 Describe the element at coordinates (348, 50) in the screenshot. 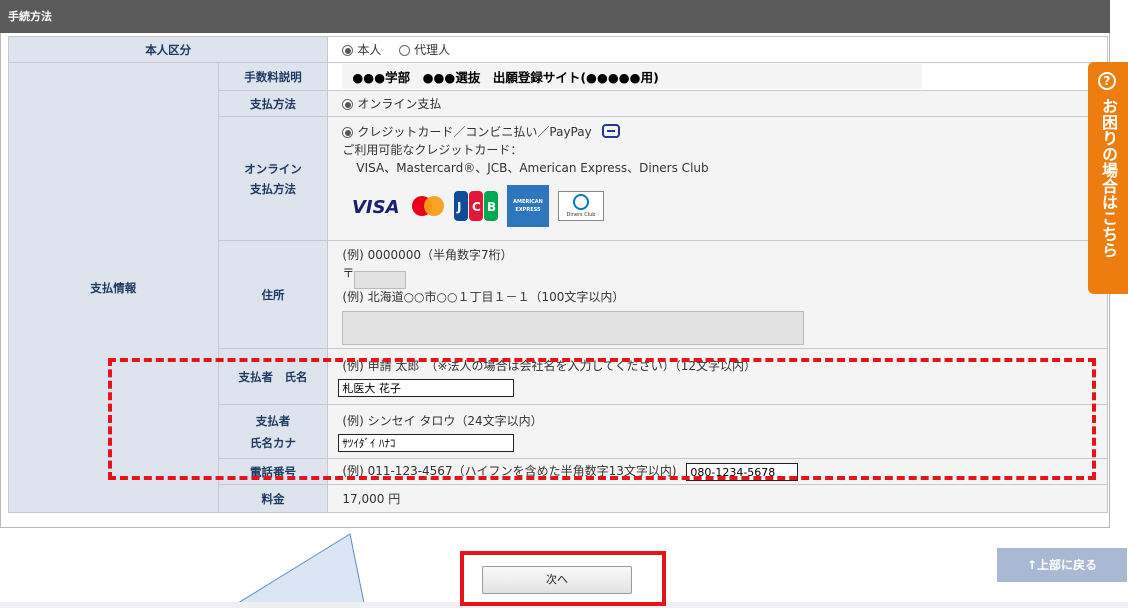

I see `identity-self-radio` at that location.